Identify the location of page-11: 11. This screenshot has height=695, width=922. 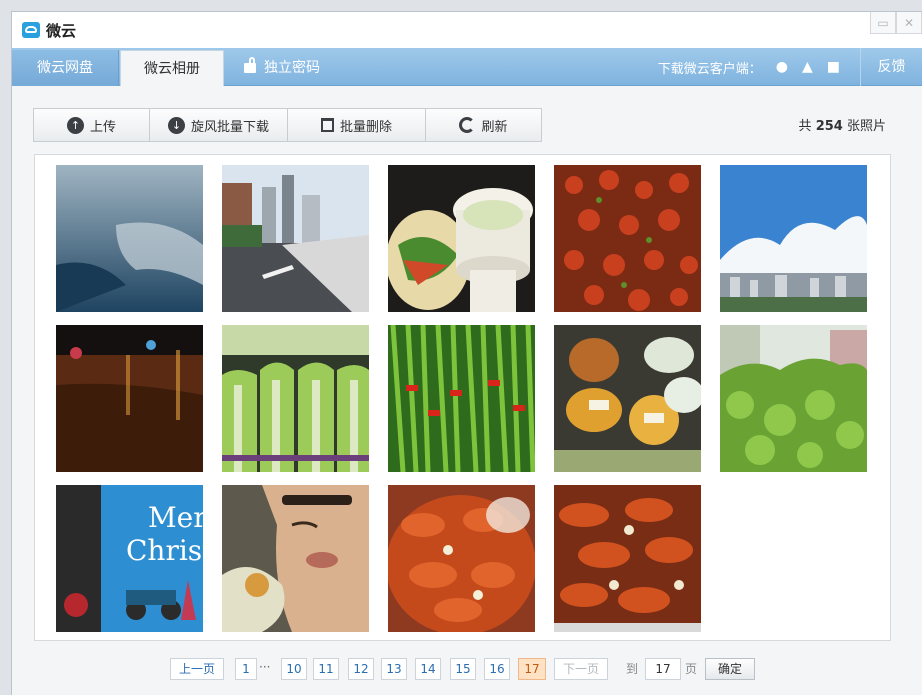
(326, 669).